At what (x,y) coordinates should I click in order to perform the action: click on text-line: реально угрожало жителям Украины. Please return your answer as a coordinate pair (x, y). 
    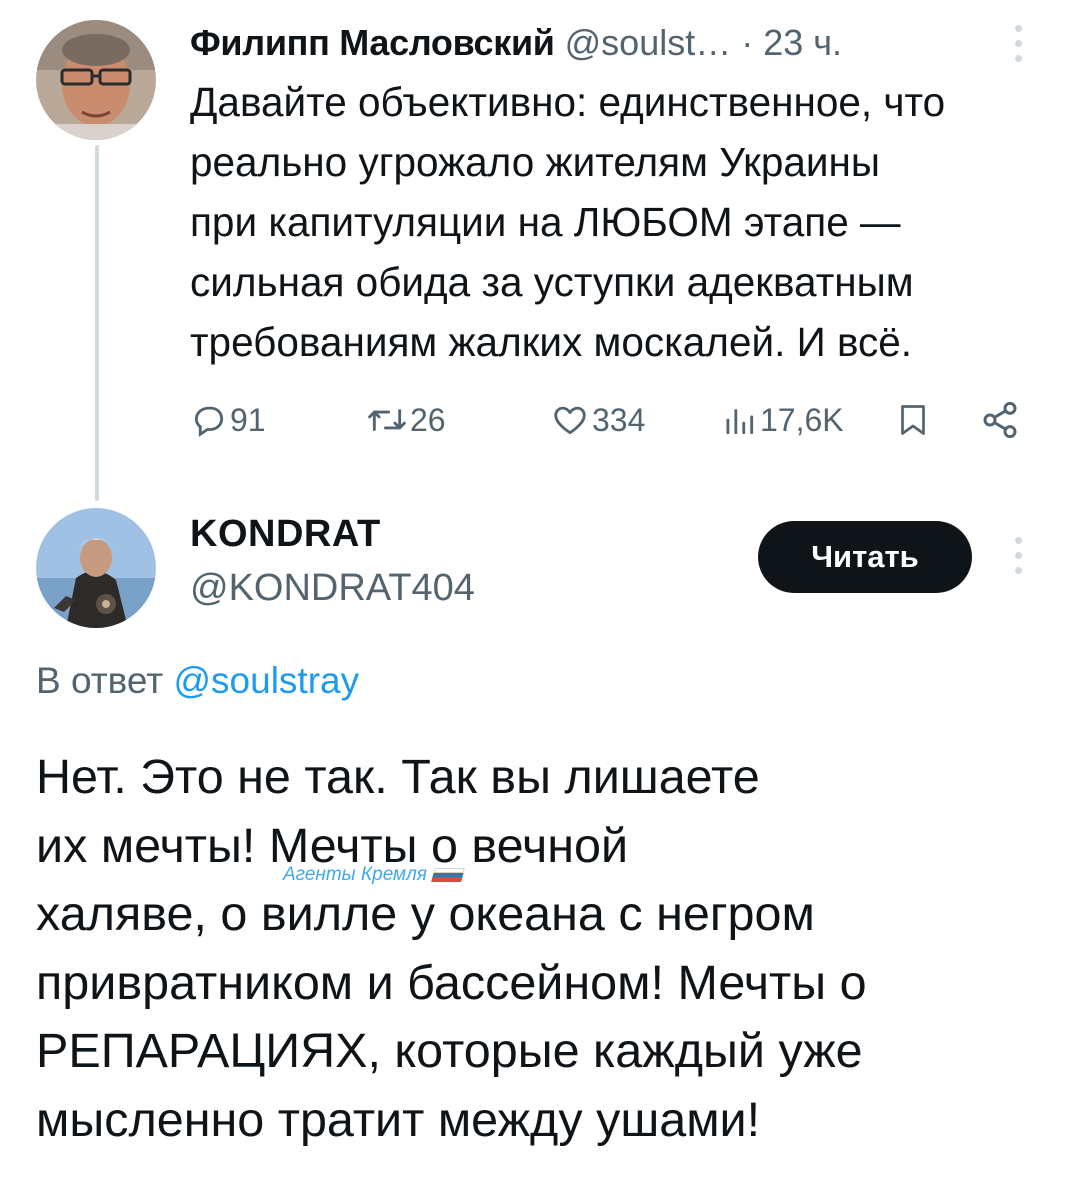
    Looking at the image, I should click on (535, 162).